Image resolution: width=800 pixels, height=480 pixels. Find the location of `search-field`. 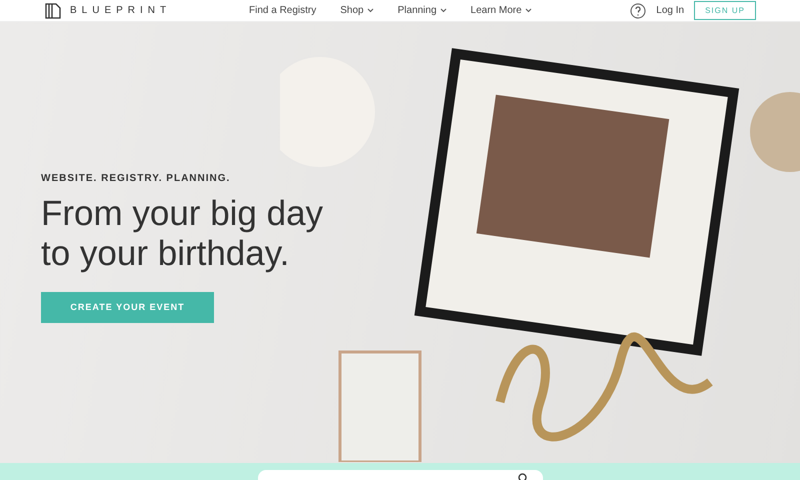

search-field is located at coordinates (400, 475).